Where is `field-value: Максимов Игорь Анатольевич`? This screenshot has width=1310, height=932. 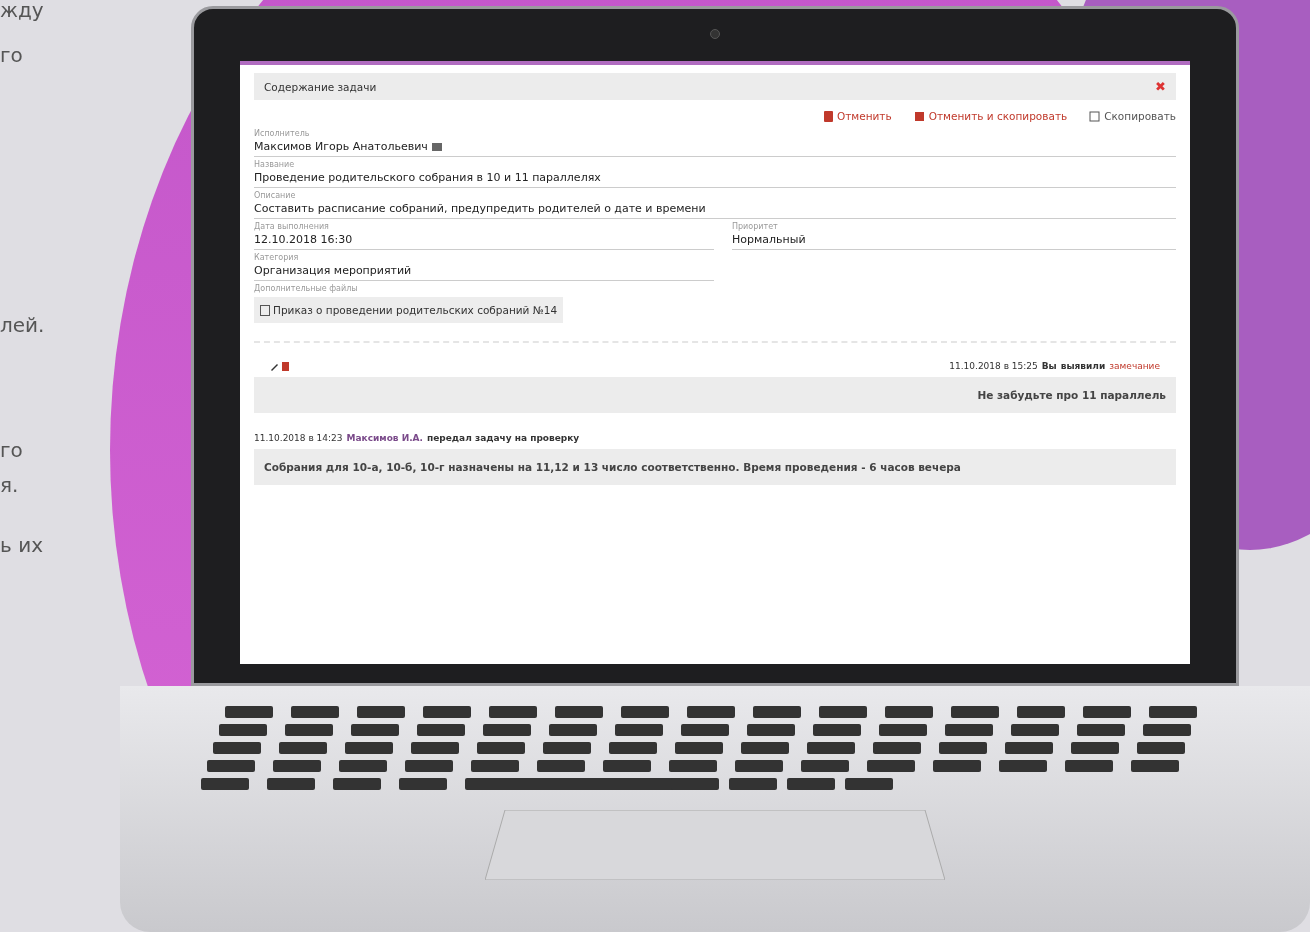 field-value: Максимов Игорь Анатольевич is located at coordinates (715, 147).